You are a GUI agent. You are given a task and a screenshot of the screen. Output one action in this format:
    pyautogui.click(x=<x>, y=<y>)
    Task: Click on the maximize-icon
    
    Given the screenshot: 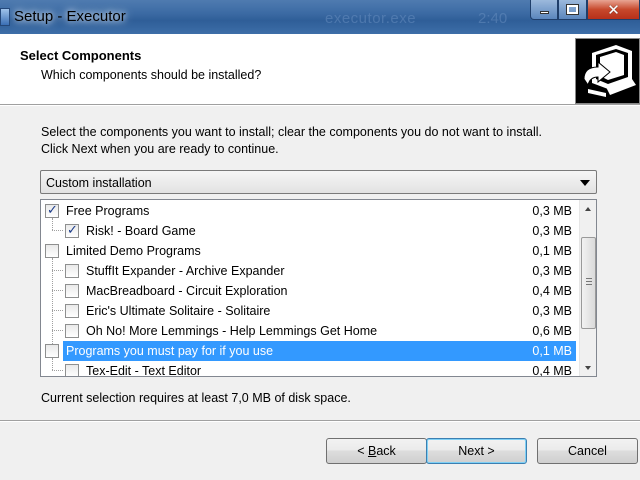 What is the action you would take?
    pyautogui.click(x=572, y=9)
    